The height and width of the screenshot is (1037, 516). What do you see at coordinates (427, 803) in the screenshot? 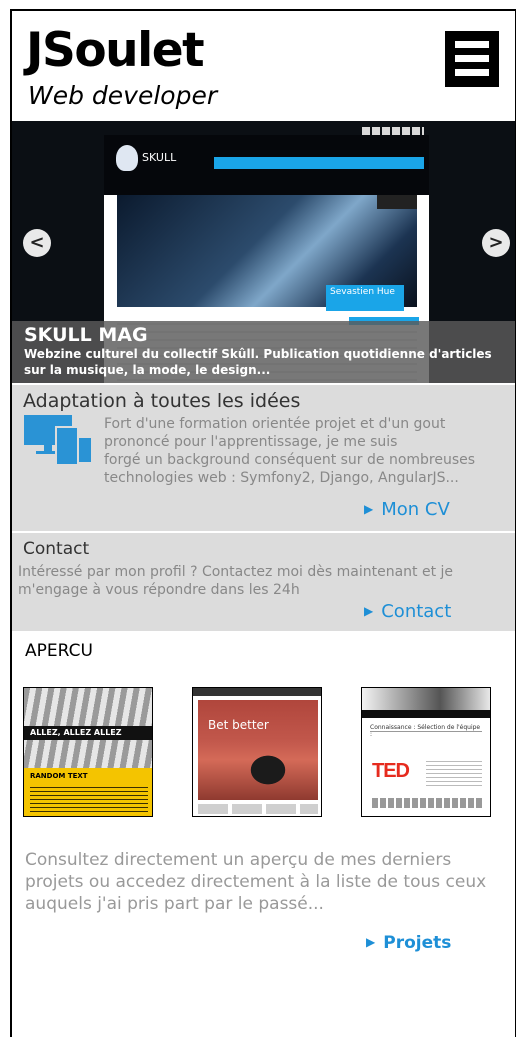
I see `thumbnail-rating` at bounding box center [427, 803].